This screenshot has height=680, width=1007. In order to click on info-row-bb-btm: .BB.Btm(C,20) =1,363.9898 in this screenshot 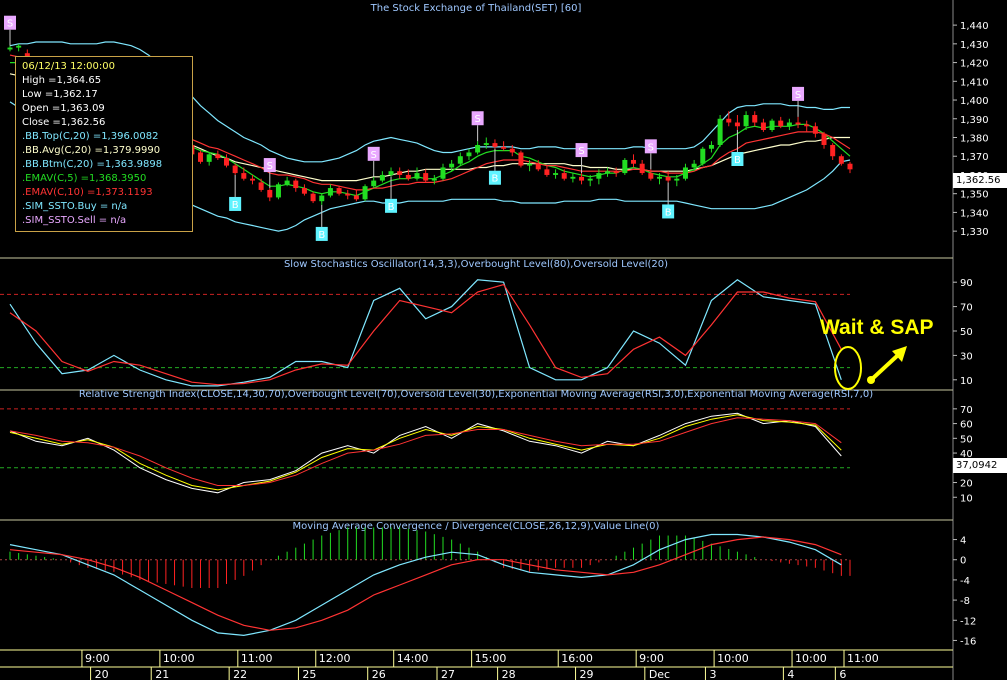, I will do `click(92, 164)`.